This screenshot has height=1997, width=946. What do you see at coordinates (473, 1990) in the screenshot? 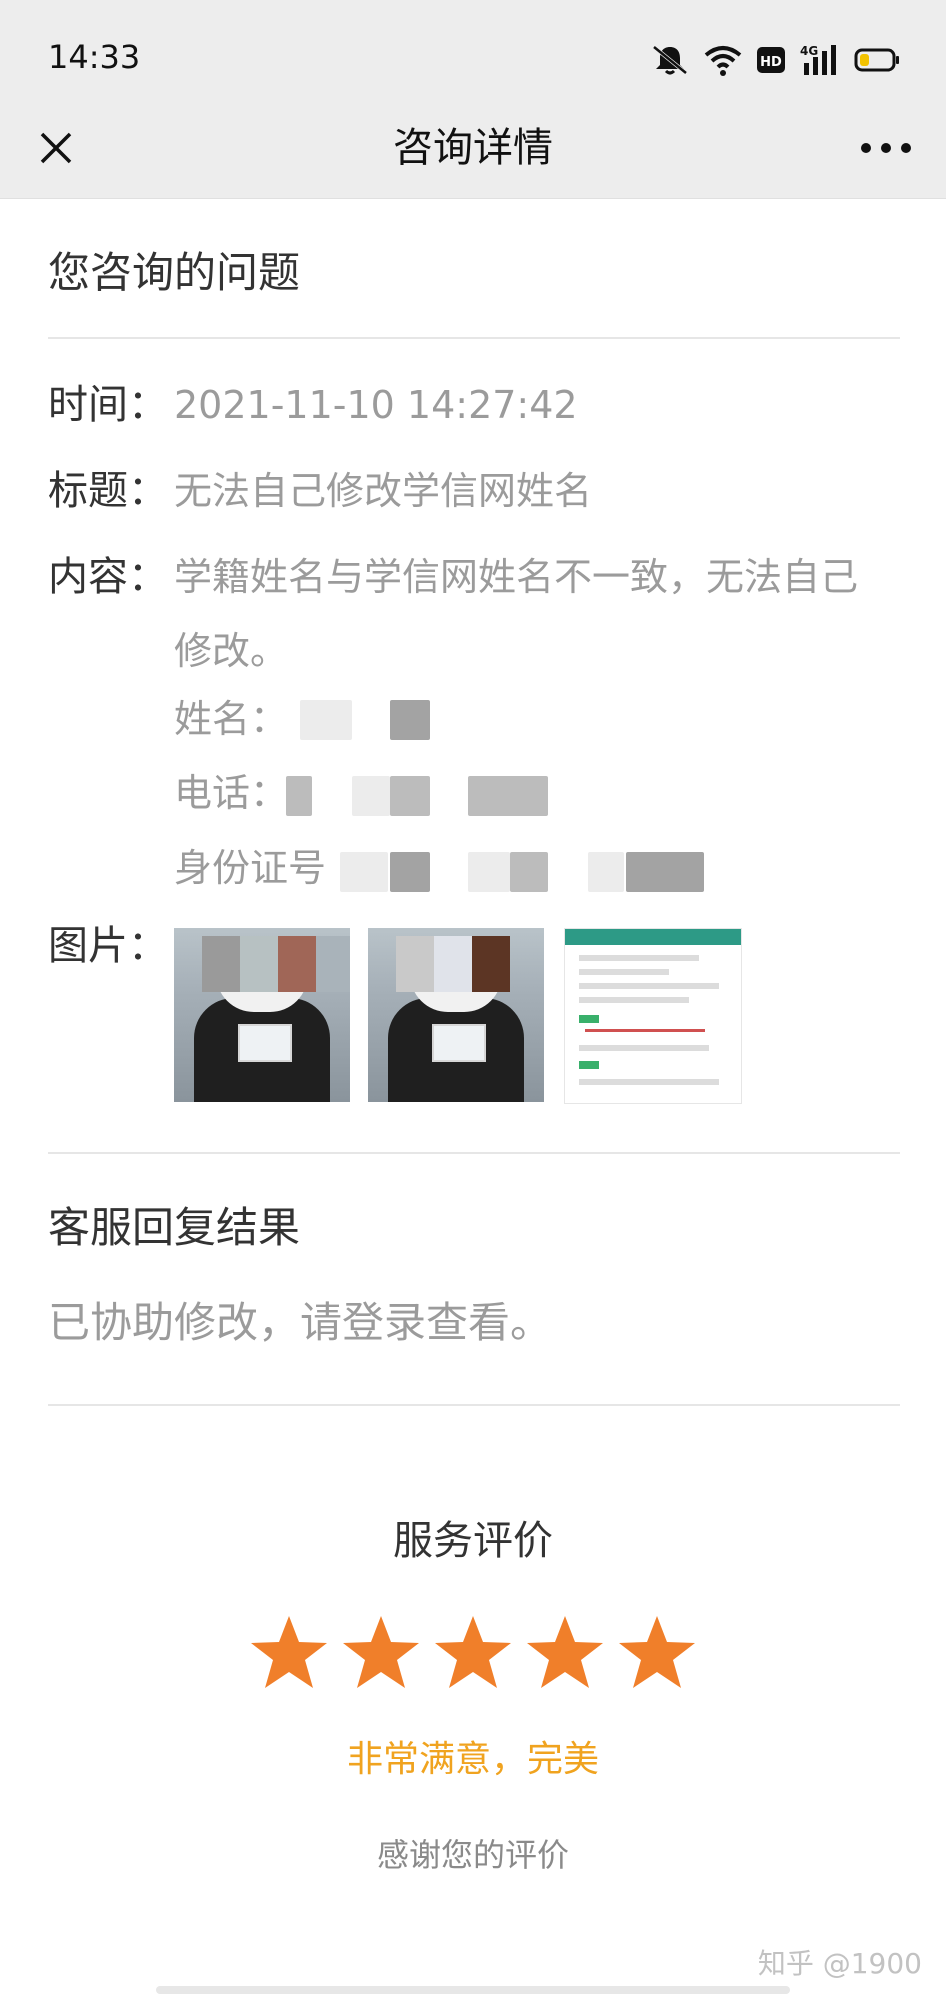
I see `bottom-bar` at bounding box center [473, 1990].